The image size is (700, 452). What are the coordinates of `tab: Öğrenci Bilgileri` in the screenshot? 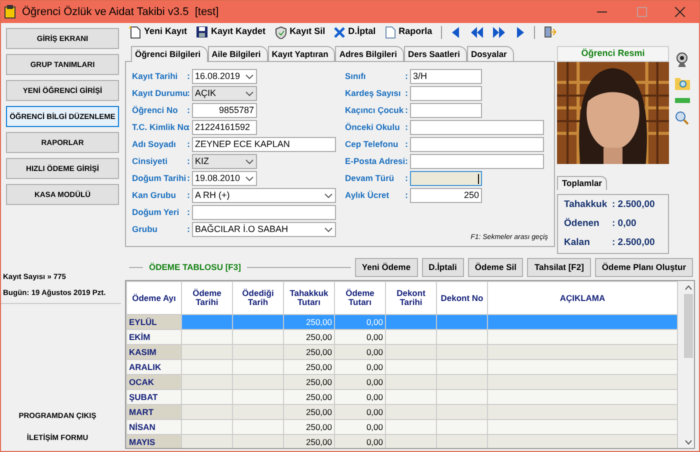 It's located at (169, 54).